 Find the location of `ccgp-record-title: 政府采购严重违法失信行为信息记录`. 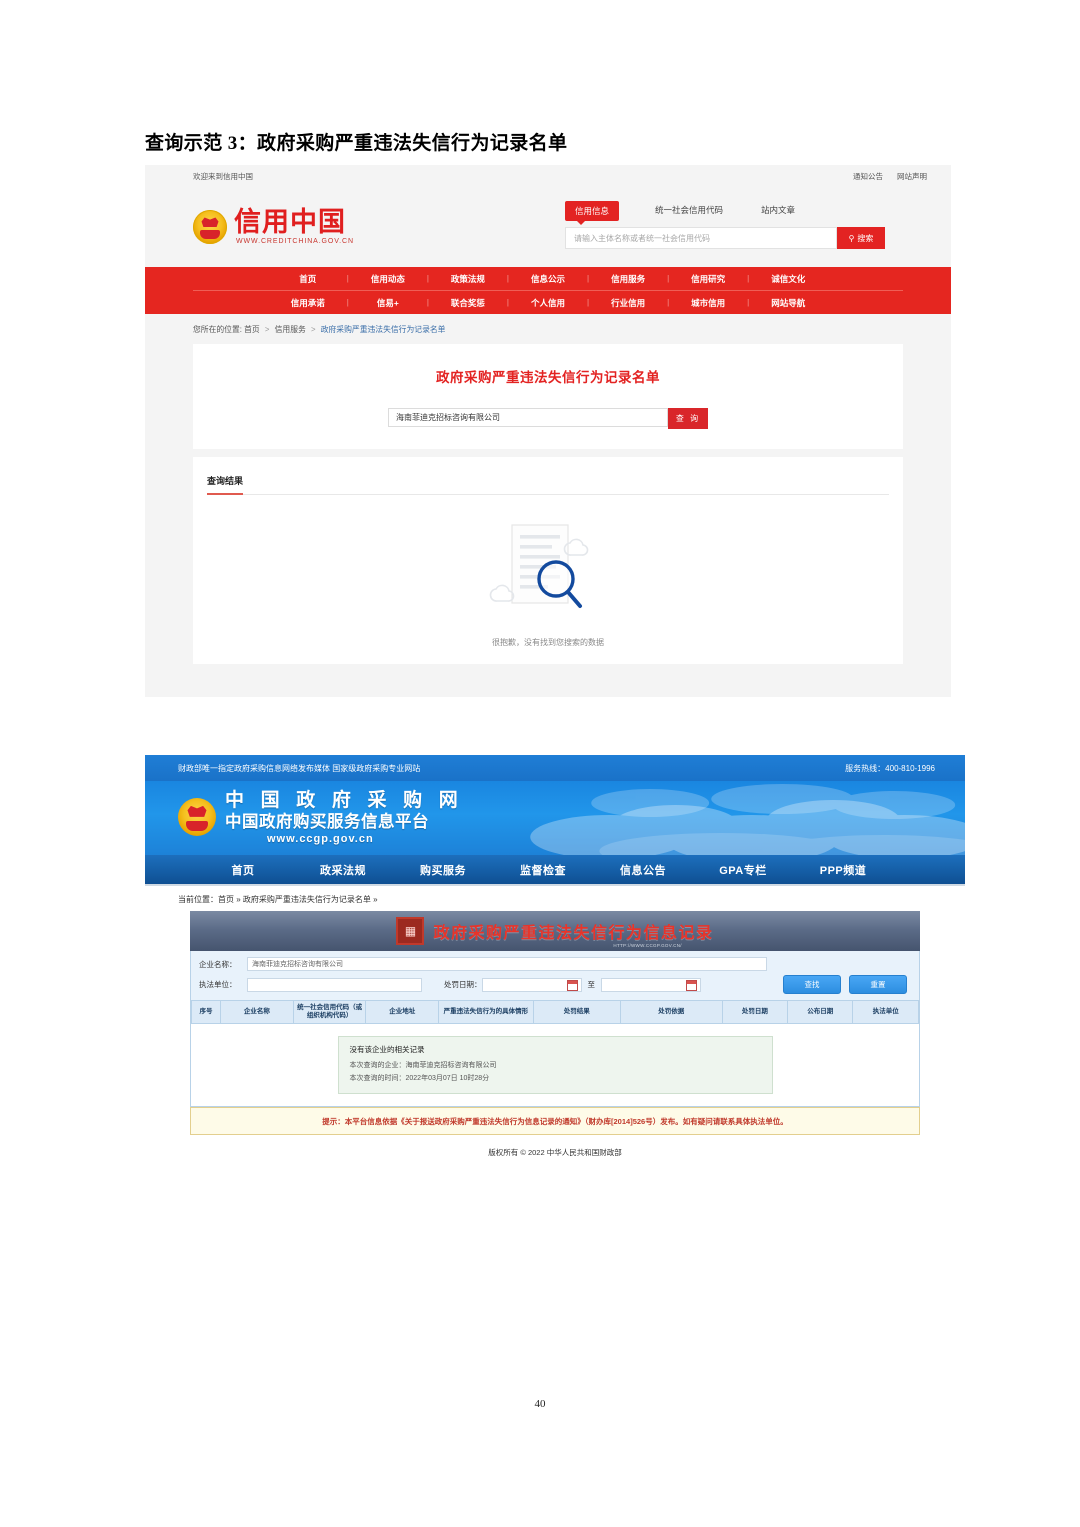

ccgp-record-title: 政府采购严重违法失信行为信息记录 is located at coordinates (573, 933).